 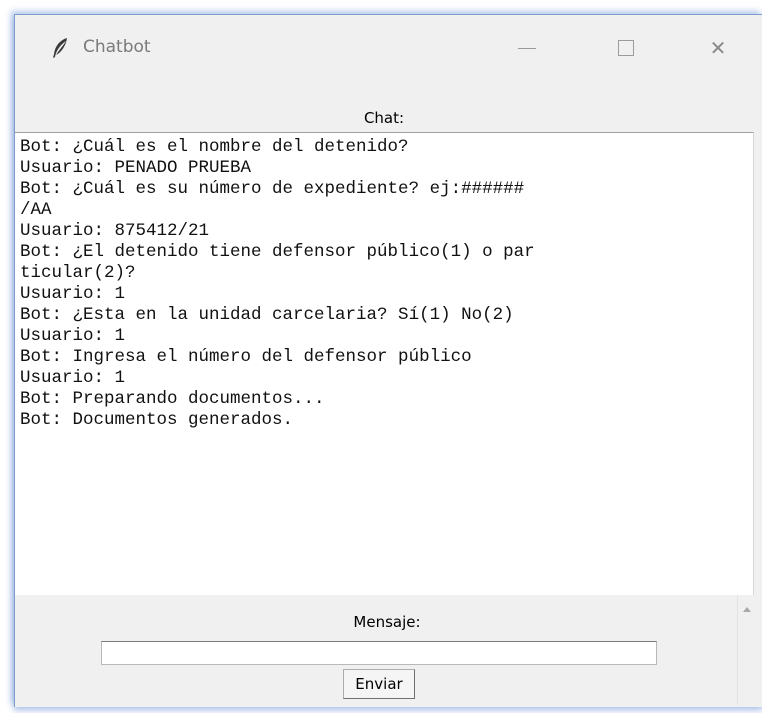 What do you see at coordinates (384, 118) in the screenshot?
I see `chat-label: Chat:` at bounding box center [384, 118].